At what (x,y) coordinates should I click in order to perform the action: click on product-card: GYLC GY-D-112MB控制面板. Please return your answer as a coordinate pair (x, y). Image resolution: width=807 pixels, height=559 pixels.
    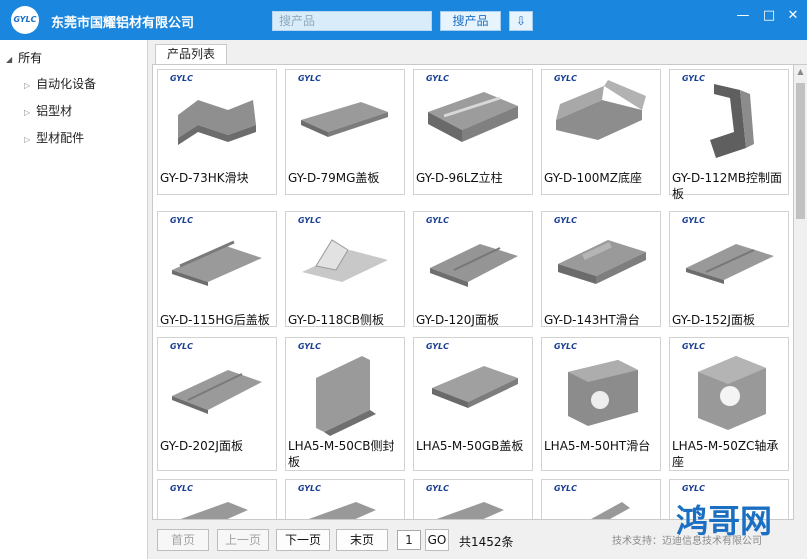
    Looking at the image, I should click on (729, 135).